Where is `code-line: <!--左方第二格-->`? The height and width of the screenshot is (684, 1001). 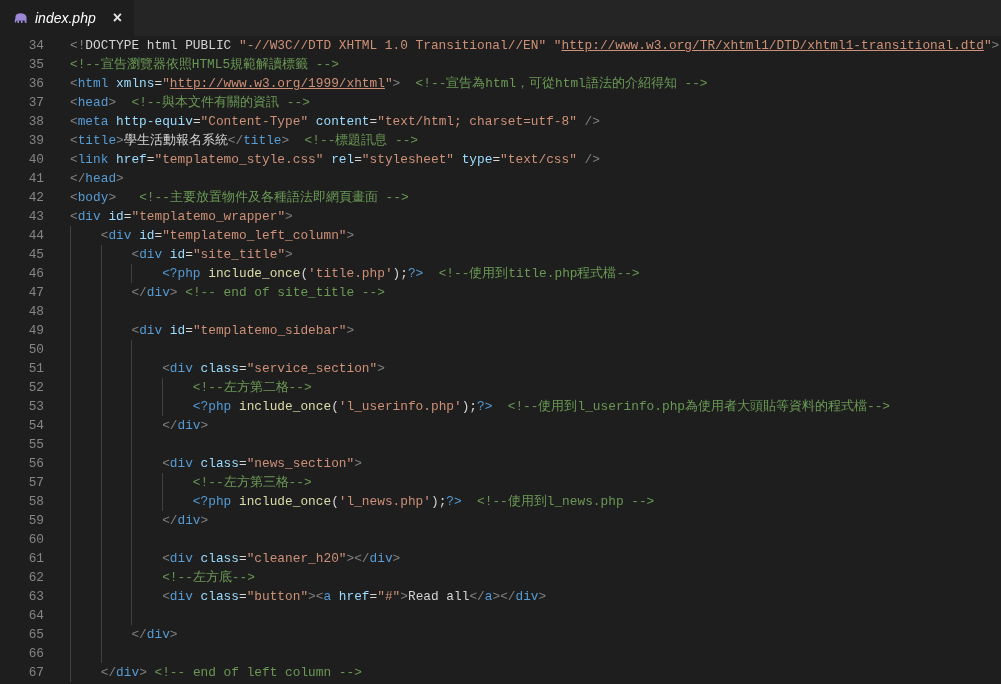 code-line: <!--左方第二格--> is located at coordinates (251, 387).